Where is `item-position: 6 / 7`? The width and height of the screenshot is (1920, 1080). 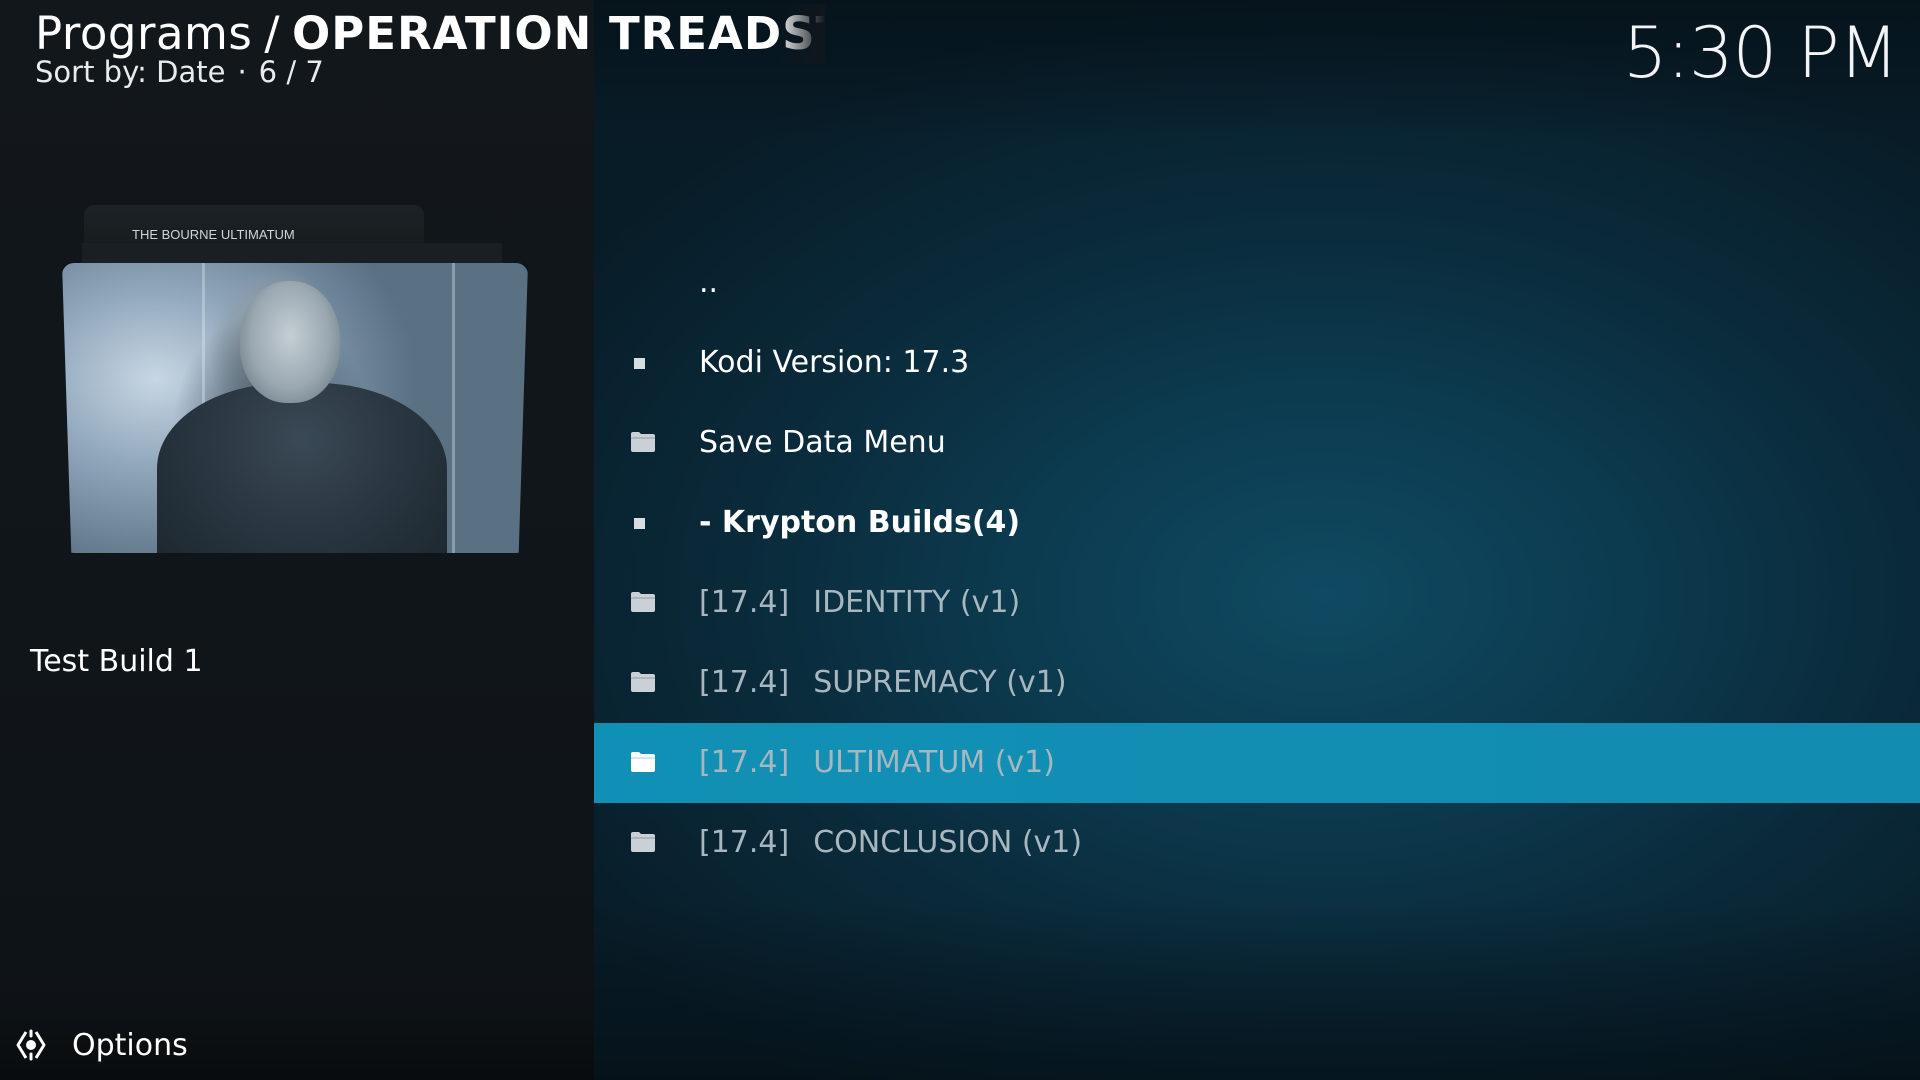 item-position: 6 / 7 is located at coordinates (291, 72).